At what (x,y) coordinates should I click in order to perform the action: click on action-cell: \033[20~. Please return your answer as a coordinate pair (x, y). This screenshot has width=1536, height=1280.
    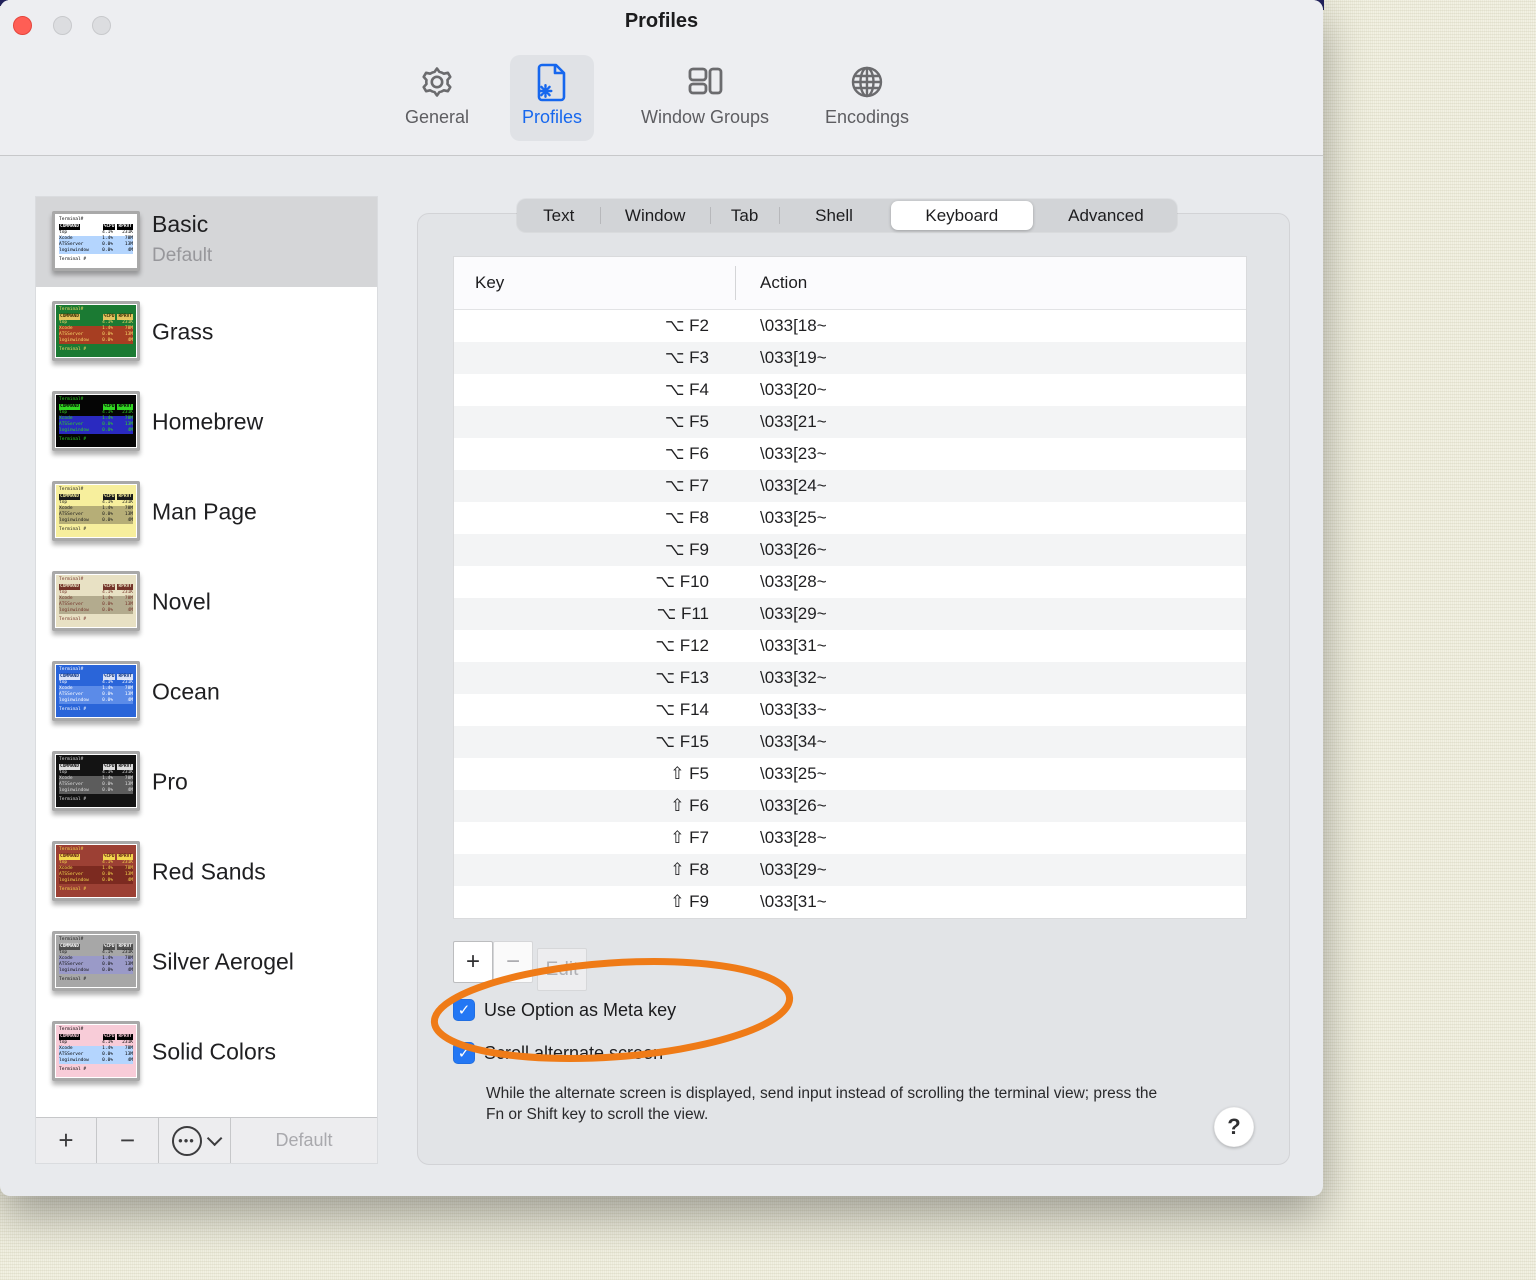
    Looking at the image, I should click on (793, 389).